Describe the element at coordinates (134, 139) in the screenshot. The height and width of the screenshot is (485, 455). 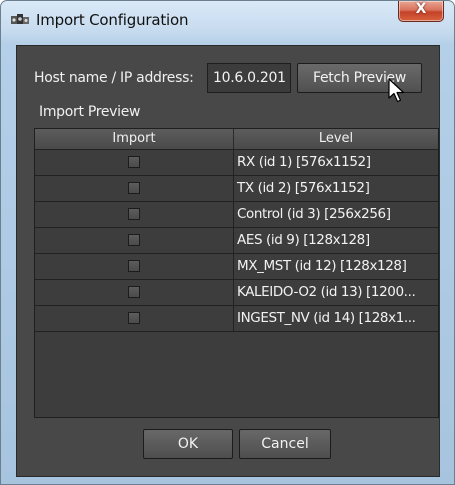
I see `column-header-import: Import` at that location.